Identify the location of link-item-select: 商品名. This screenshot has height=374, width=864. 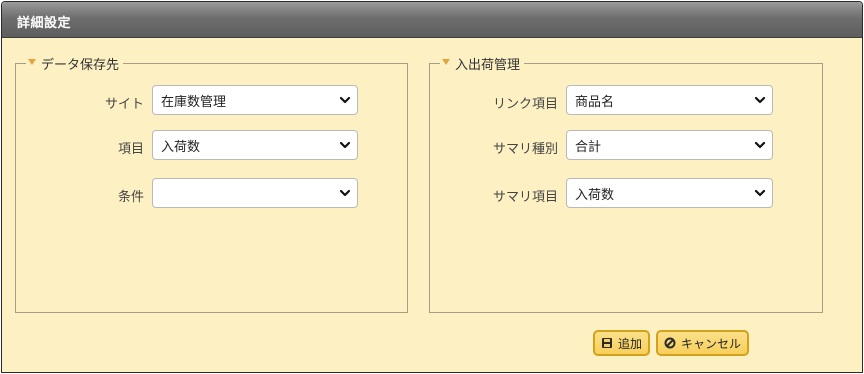
(669, 100).